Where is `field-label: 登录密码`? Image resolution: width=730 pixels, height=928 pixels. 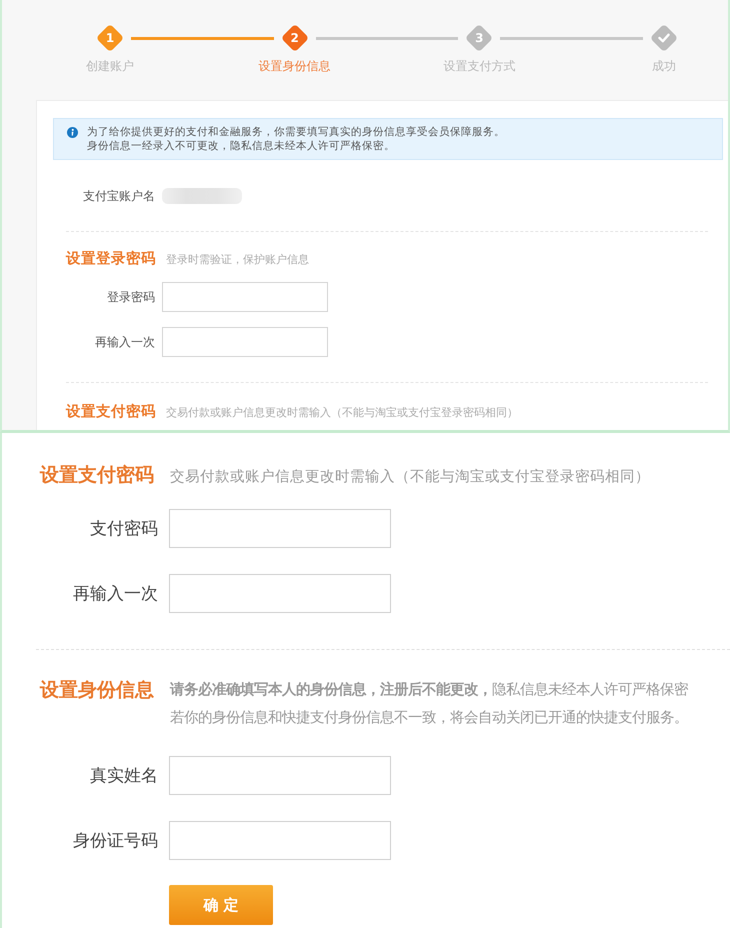 field-label: 登录密码 is located at coordinates (130, 297).